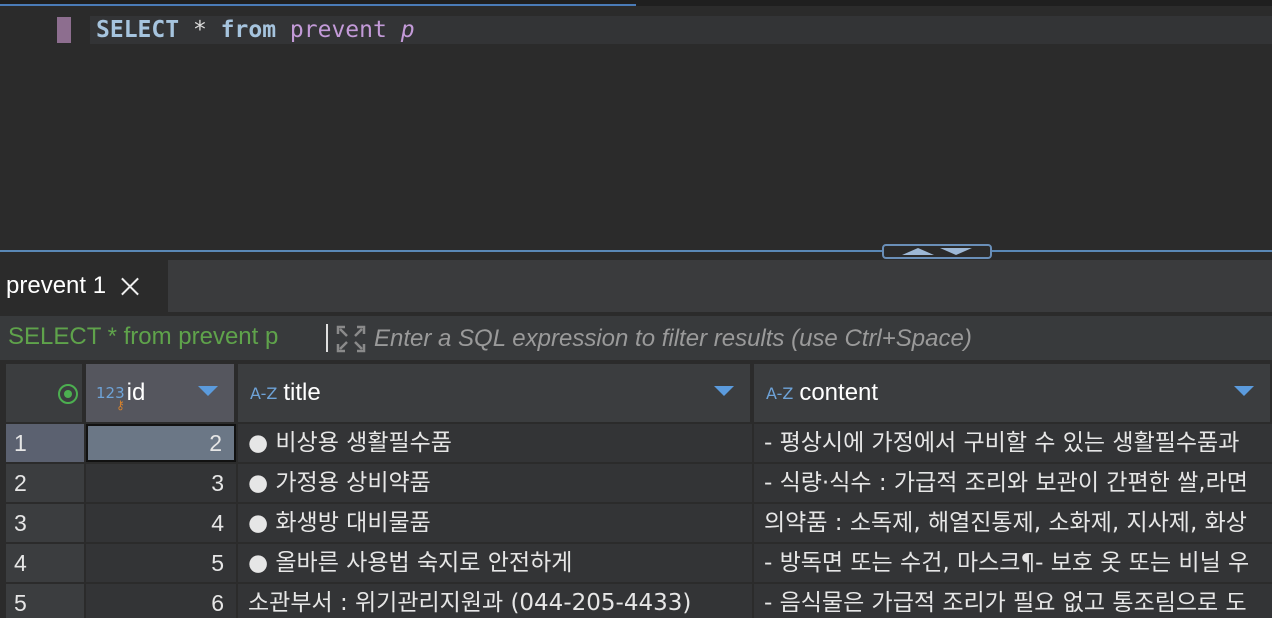 The image size is (1272, 618). Describe the element at coordinates (161, 601) in the screenshot. I see `cell-id: 6` at that location.